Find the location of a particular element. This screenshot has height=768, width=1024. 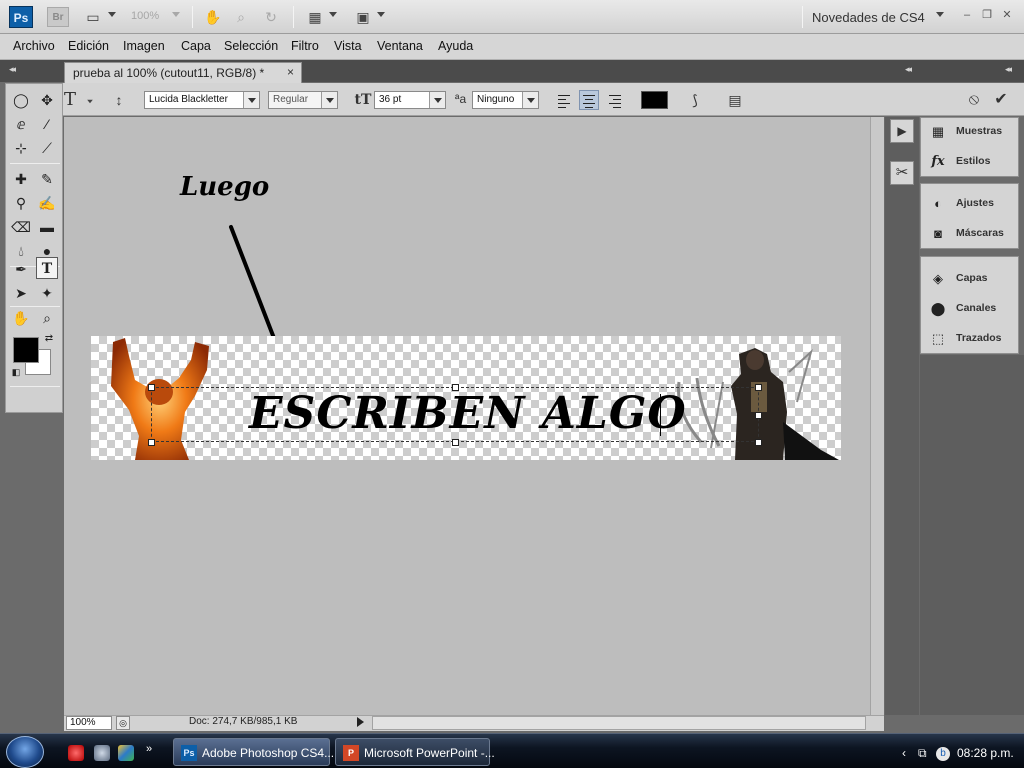

status-menu-arrow-icon is located at coordinates (360, 722).